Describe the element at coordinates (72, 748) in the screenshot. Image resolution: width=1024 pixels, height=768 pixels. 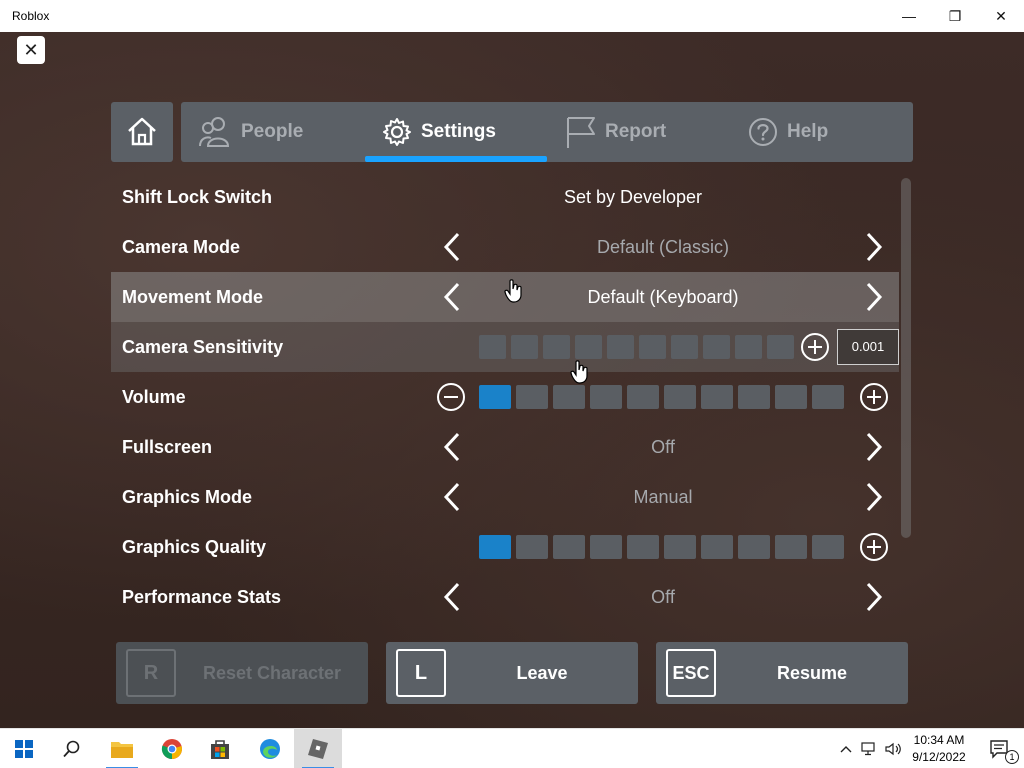
I see `taskbar-search` at that location.